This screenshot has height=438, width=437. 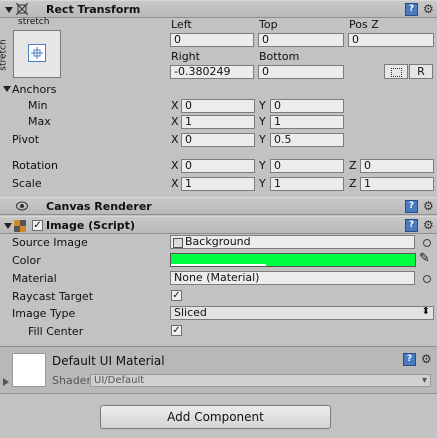 What do you see at coordinates (397, 184) in the screenshot?
I see `scale-z-field: 1` at bounding box center [397, 184].